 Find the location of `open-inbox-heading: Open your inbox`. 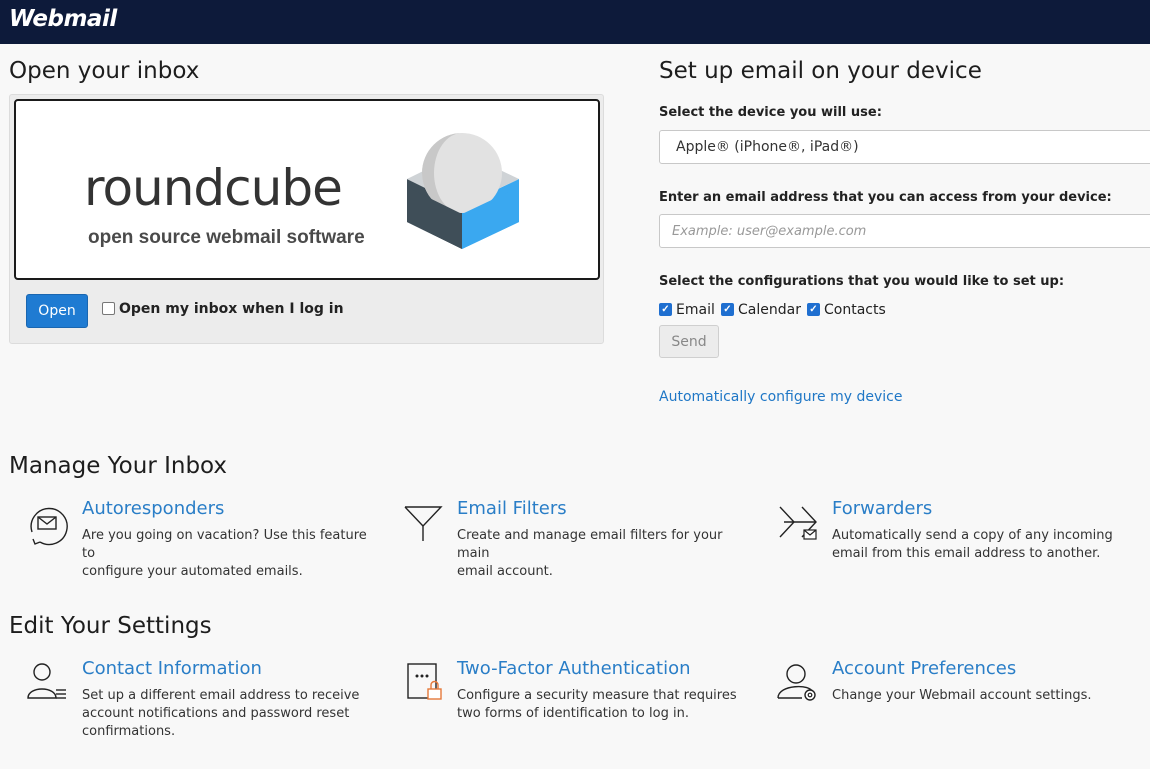

open-inbox-heading: Open your inbox is located at coordinates (104, 71).